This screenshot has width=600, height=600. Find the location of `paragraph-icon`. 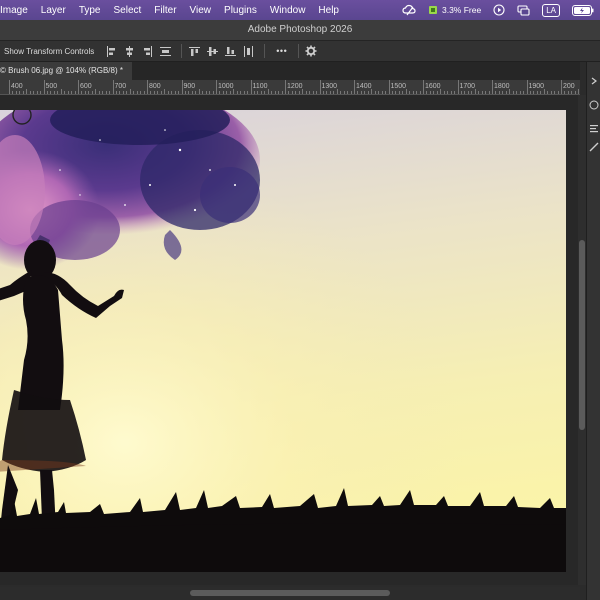

paragraph-icon is located at coordinates (594, 129).